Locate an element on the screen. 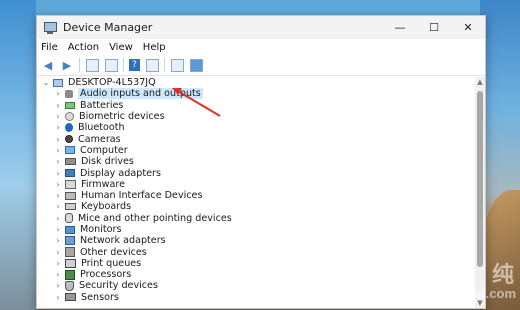 The height and width of the screenshot is (310, 520). desktop-wallpaper-left is located at coordinates (18, 155).